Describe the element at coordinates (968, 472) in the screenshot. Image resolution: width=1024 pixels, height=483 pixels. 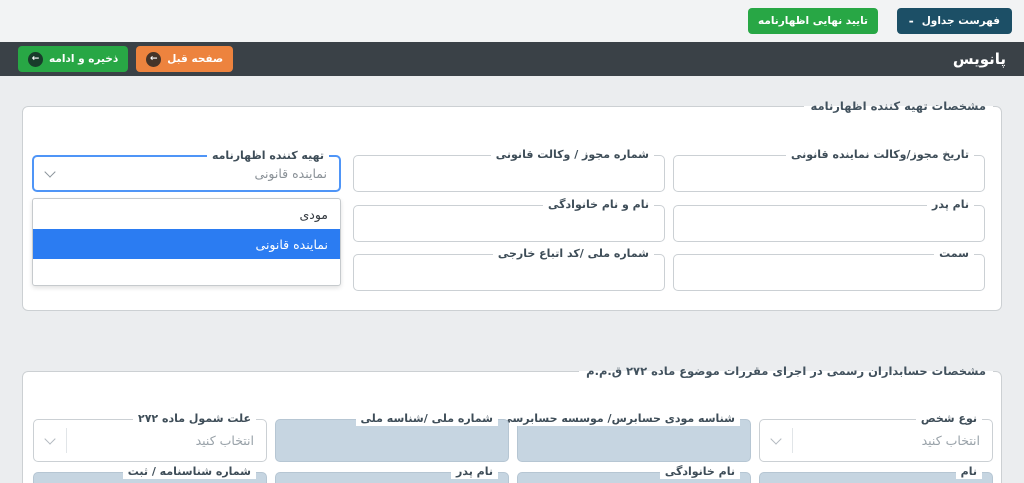
I see `field-label: نام` at that location.